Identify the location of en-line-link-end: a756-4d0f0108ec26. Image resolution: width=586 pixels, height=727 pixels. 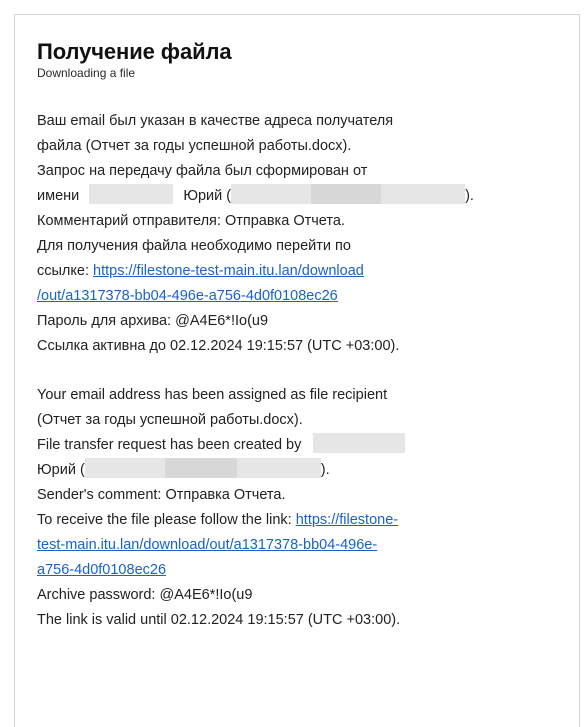
(303, 570).